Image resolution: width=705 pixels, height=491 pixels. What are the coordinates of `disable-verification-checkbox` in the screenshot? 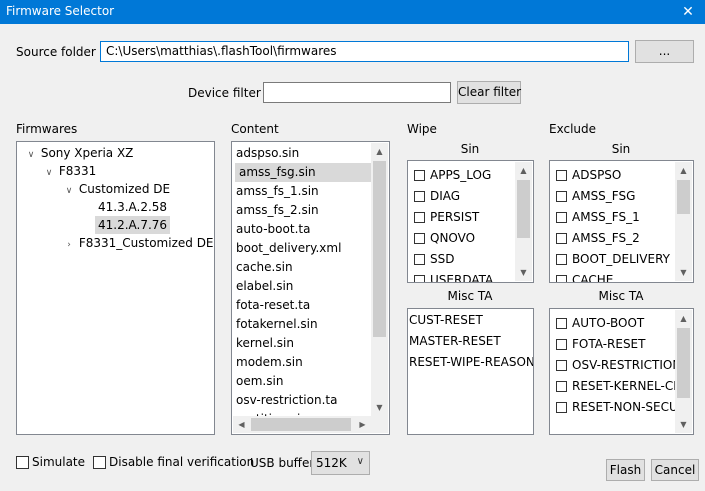 It's located at (99, 462).